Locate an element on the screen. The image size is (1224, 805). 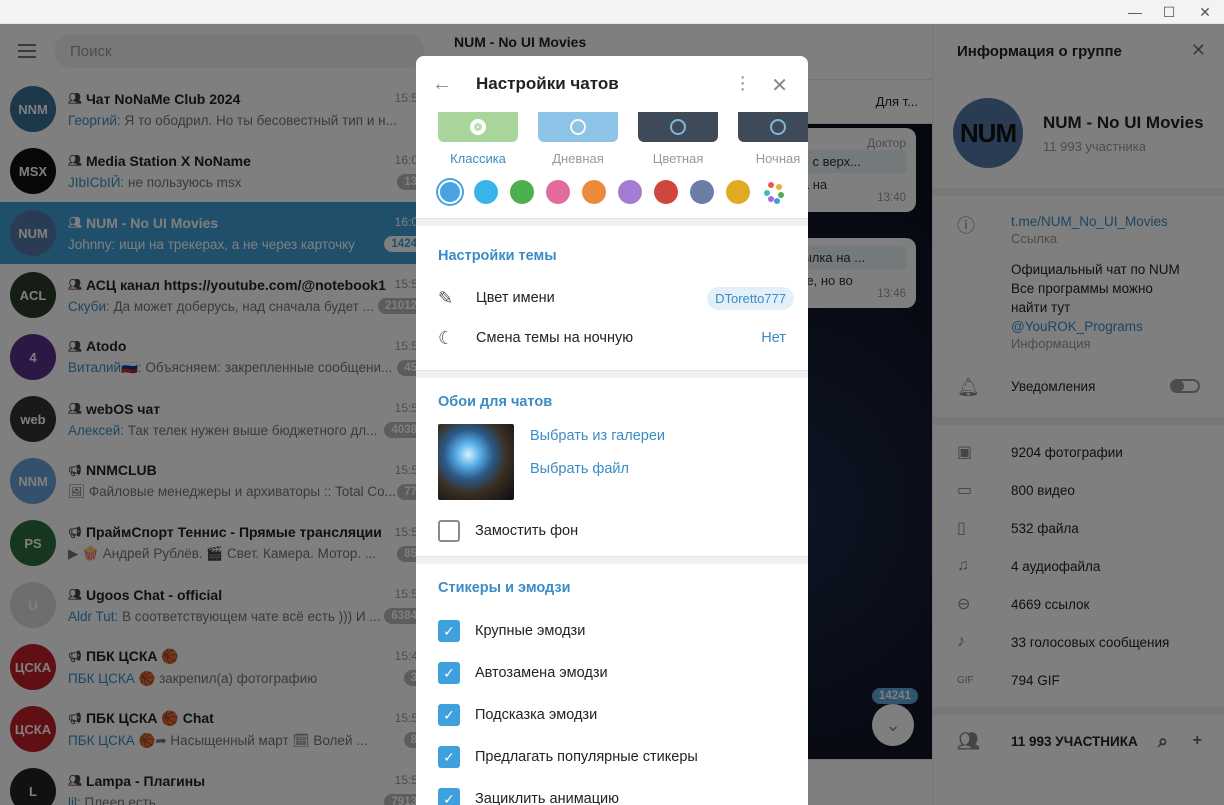
wallpaper-section: Выбрать из галереи Выбрать файл is located at coordinates (612, 467).